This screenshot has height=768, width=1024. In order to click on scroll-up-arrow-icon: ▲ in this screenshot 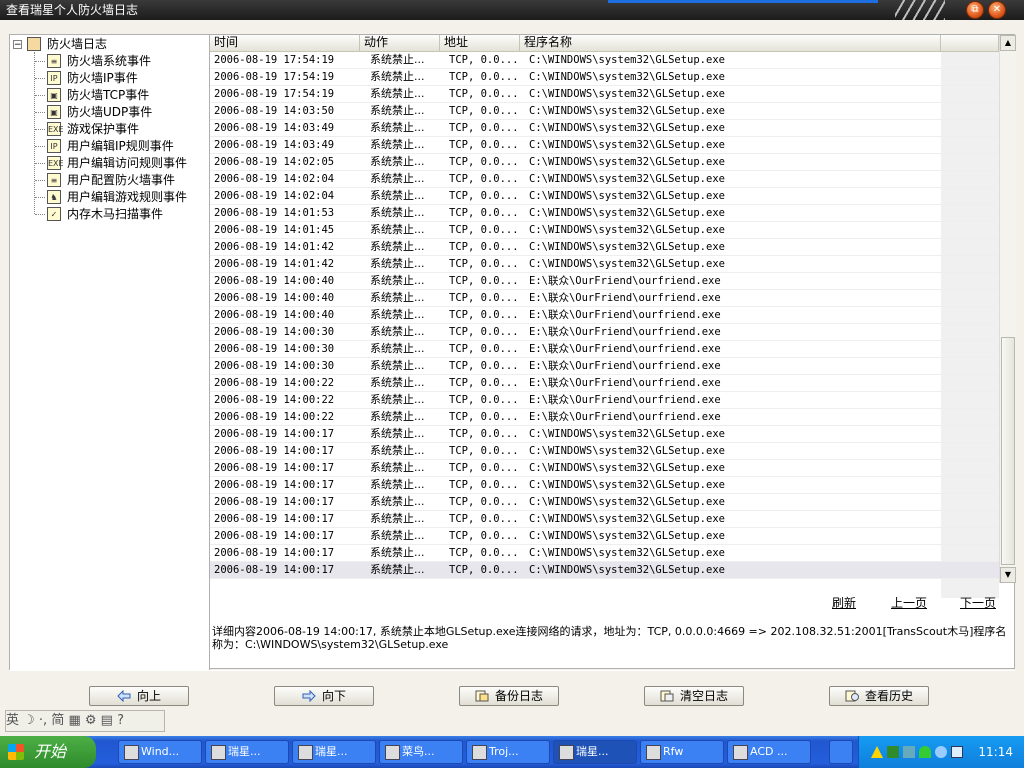, I will do `click(1008, 43)`.